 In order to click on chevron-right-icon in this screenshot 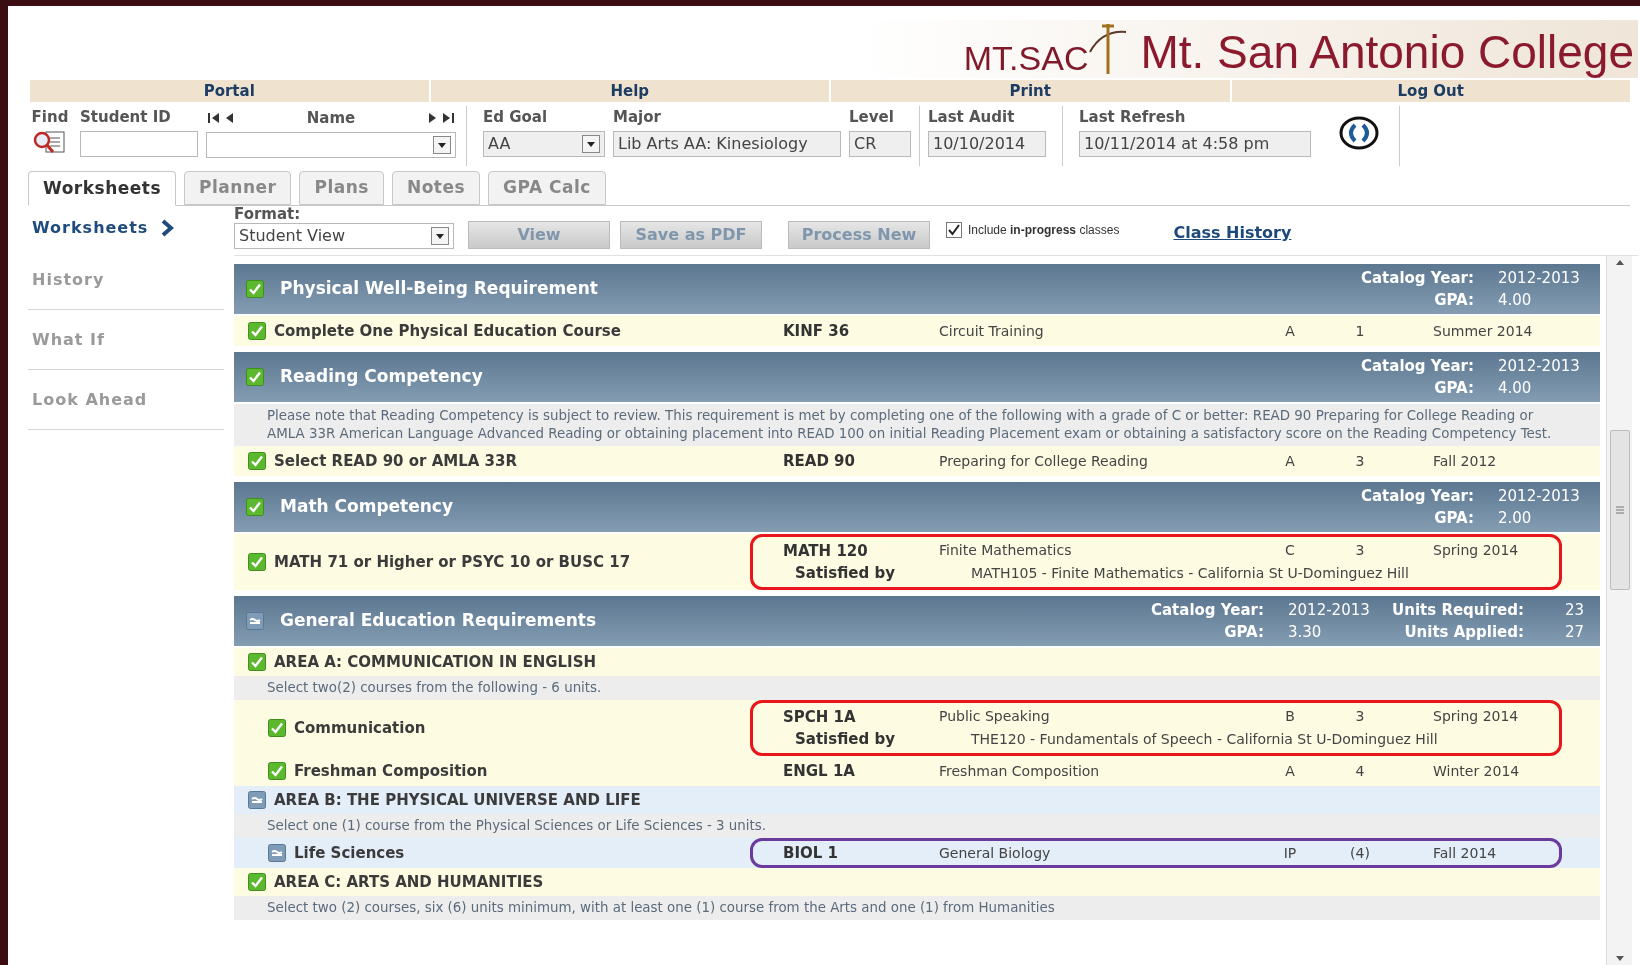, I will do `click(167, 228)`.